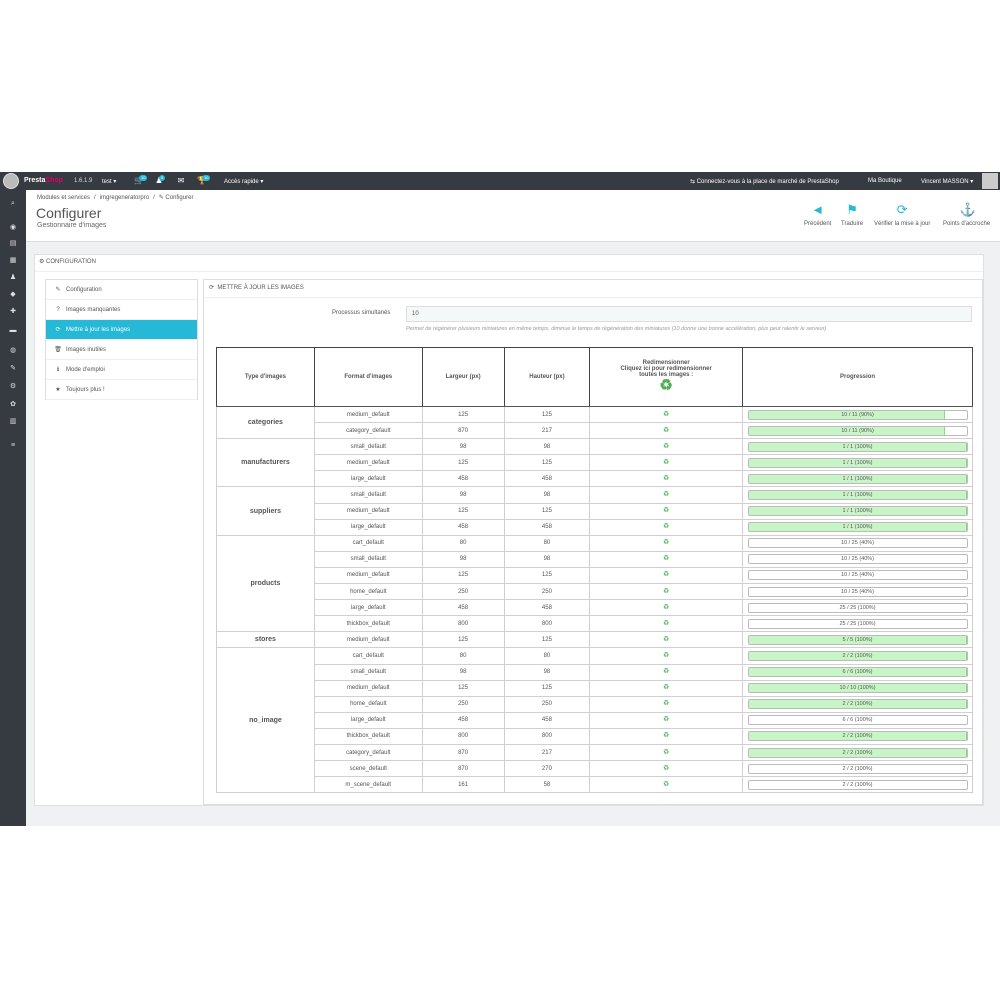 This screenshot has height=1000, width=1000. I want to click on pencil-icon: ✎, so click(58, 290).